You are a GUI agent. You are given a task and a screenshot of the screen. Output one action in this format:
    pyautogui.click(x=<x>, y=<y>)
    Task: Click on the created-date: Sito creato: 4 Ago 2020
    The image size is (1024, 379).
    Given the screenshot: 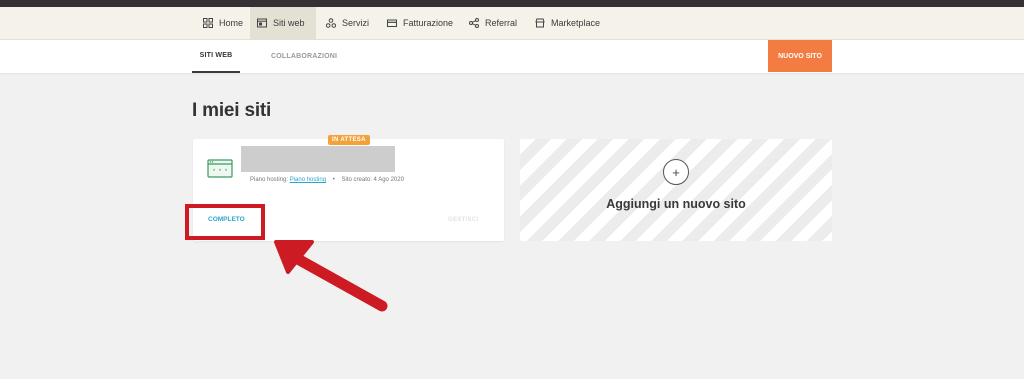 What is the action you would take?
    pyautogui.click(x=372, y=180)
    